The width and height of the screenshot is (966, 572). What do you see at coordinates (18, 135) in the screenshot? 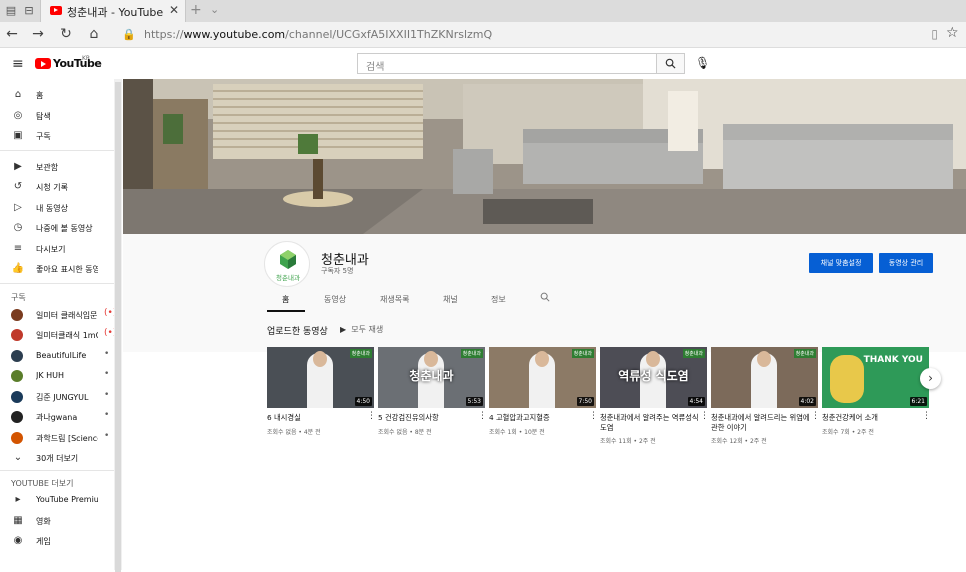
I see `subscriptions-icon: ▣` at bounding box center [18, 135].